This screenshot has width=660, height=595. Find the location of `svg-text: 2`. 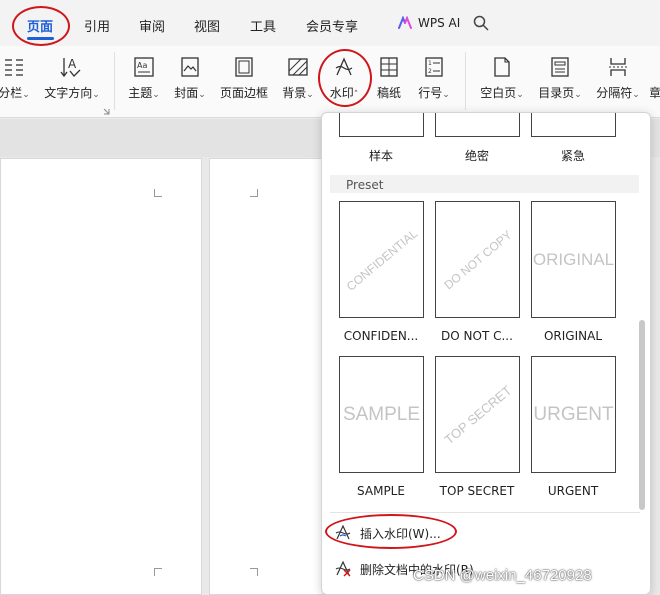

svg-text: 2 is located at coordinates (430, 71).